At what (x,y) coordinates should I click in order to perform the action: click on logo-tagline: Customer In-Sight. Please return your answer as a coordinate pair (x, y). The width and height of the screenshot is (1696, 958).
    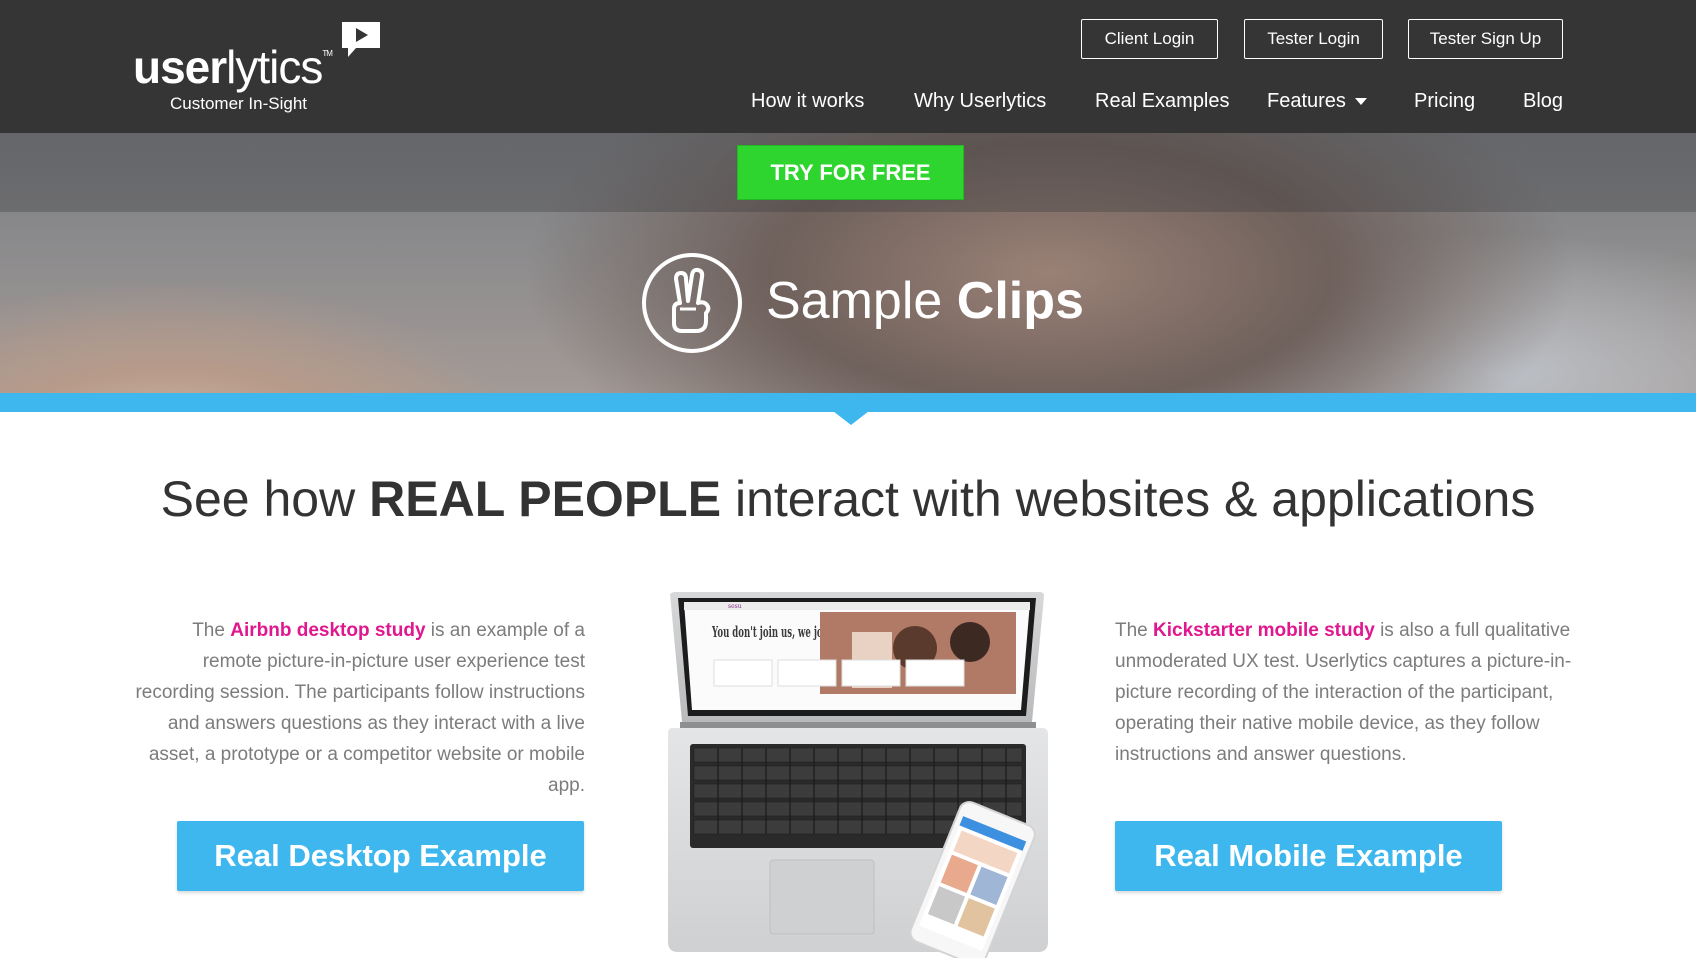
    Looking at the image, I should click on (238, 103).